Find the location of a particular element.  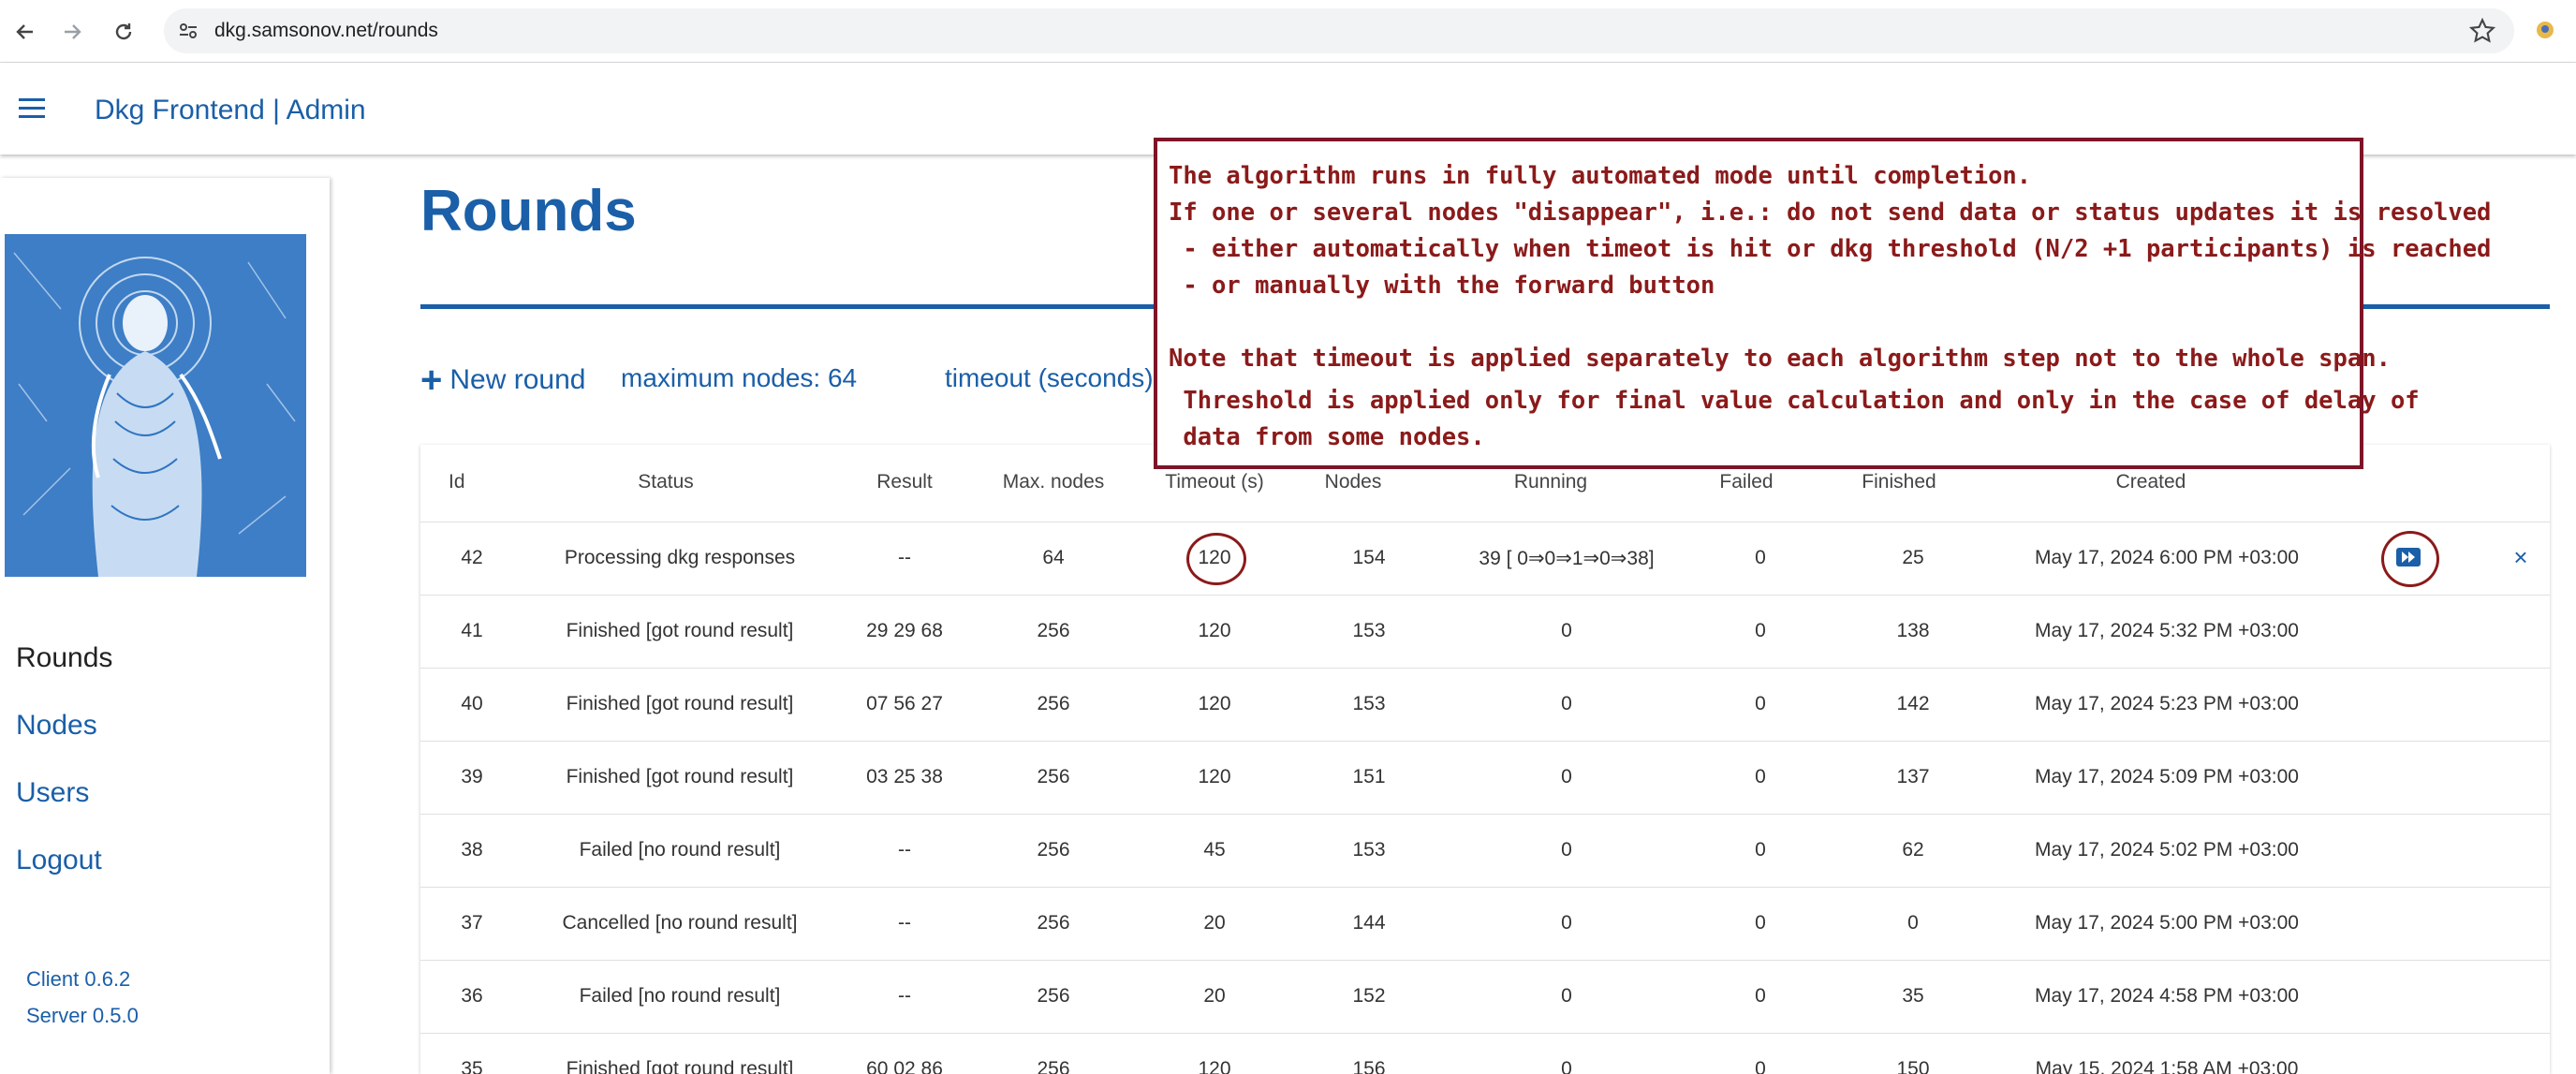

column-header-running: Running is located at coordinates (1550, 482).